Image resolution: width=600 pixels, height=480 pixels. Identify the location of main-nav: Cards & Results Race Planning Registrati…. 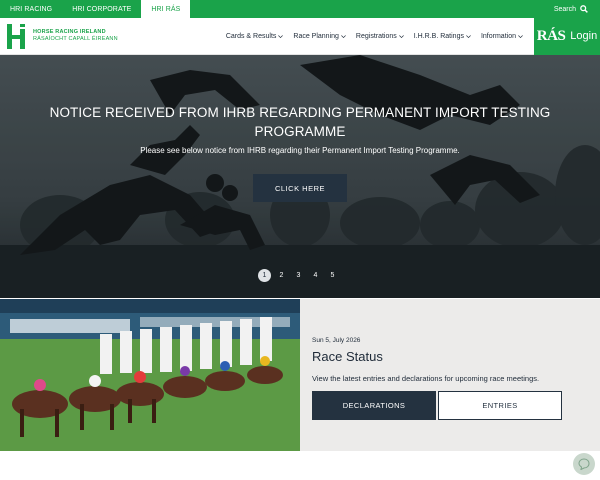
(410, 36).